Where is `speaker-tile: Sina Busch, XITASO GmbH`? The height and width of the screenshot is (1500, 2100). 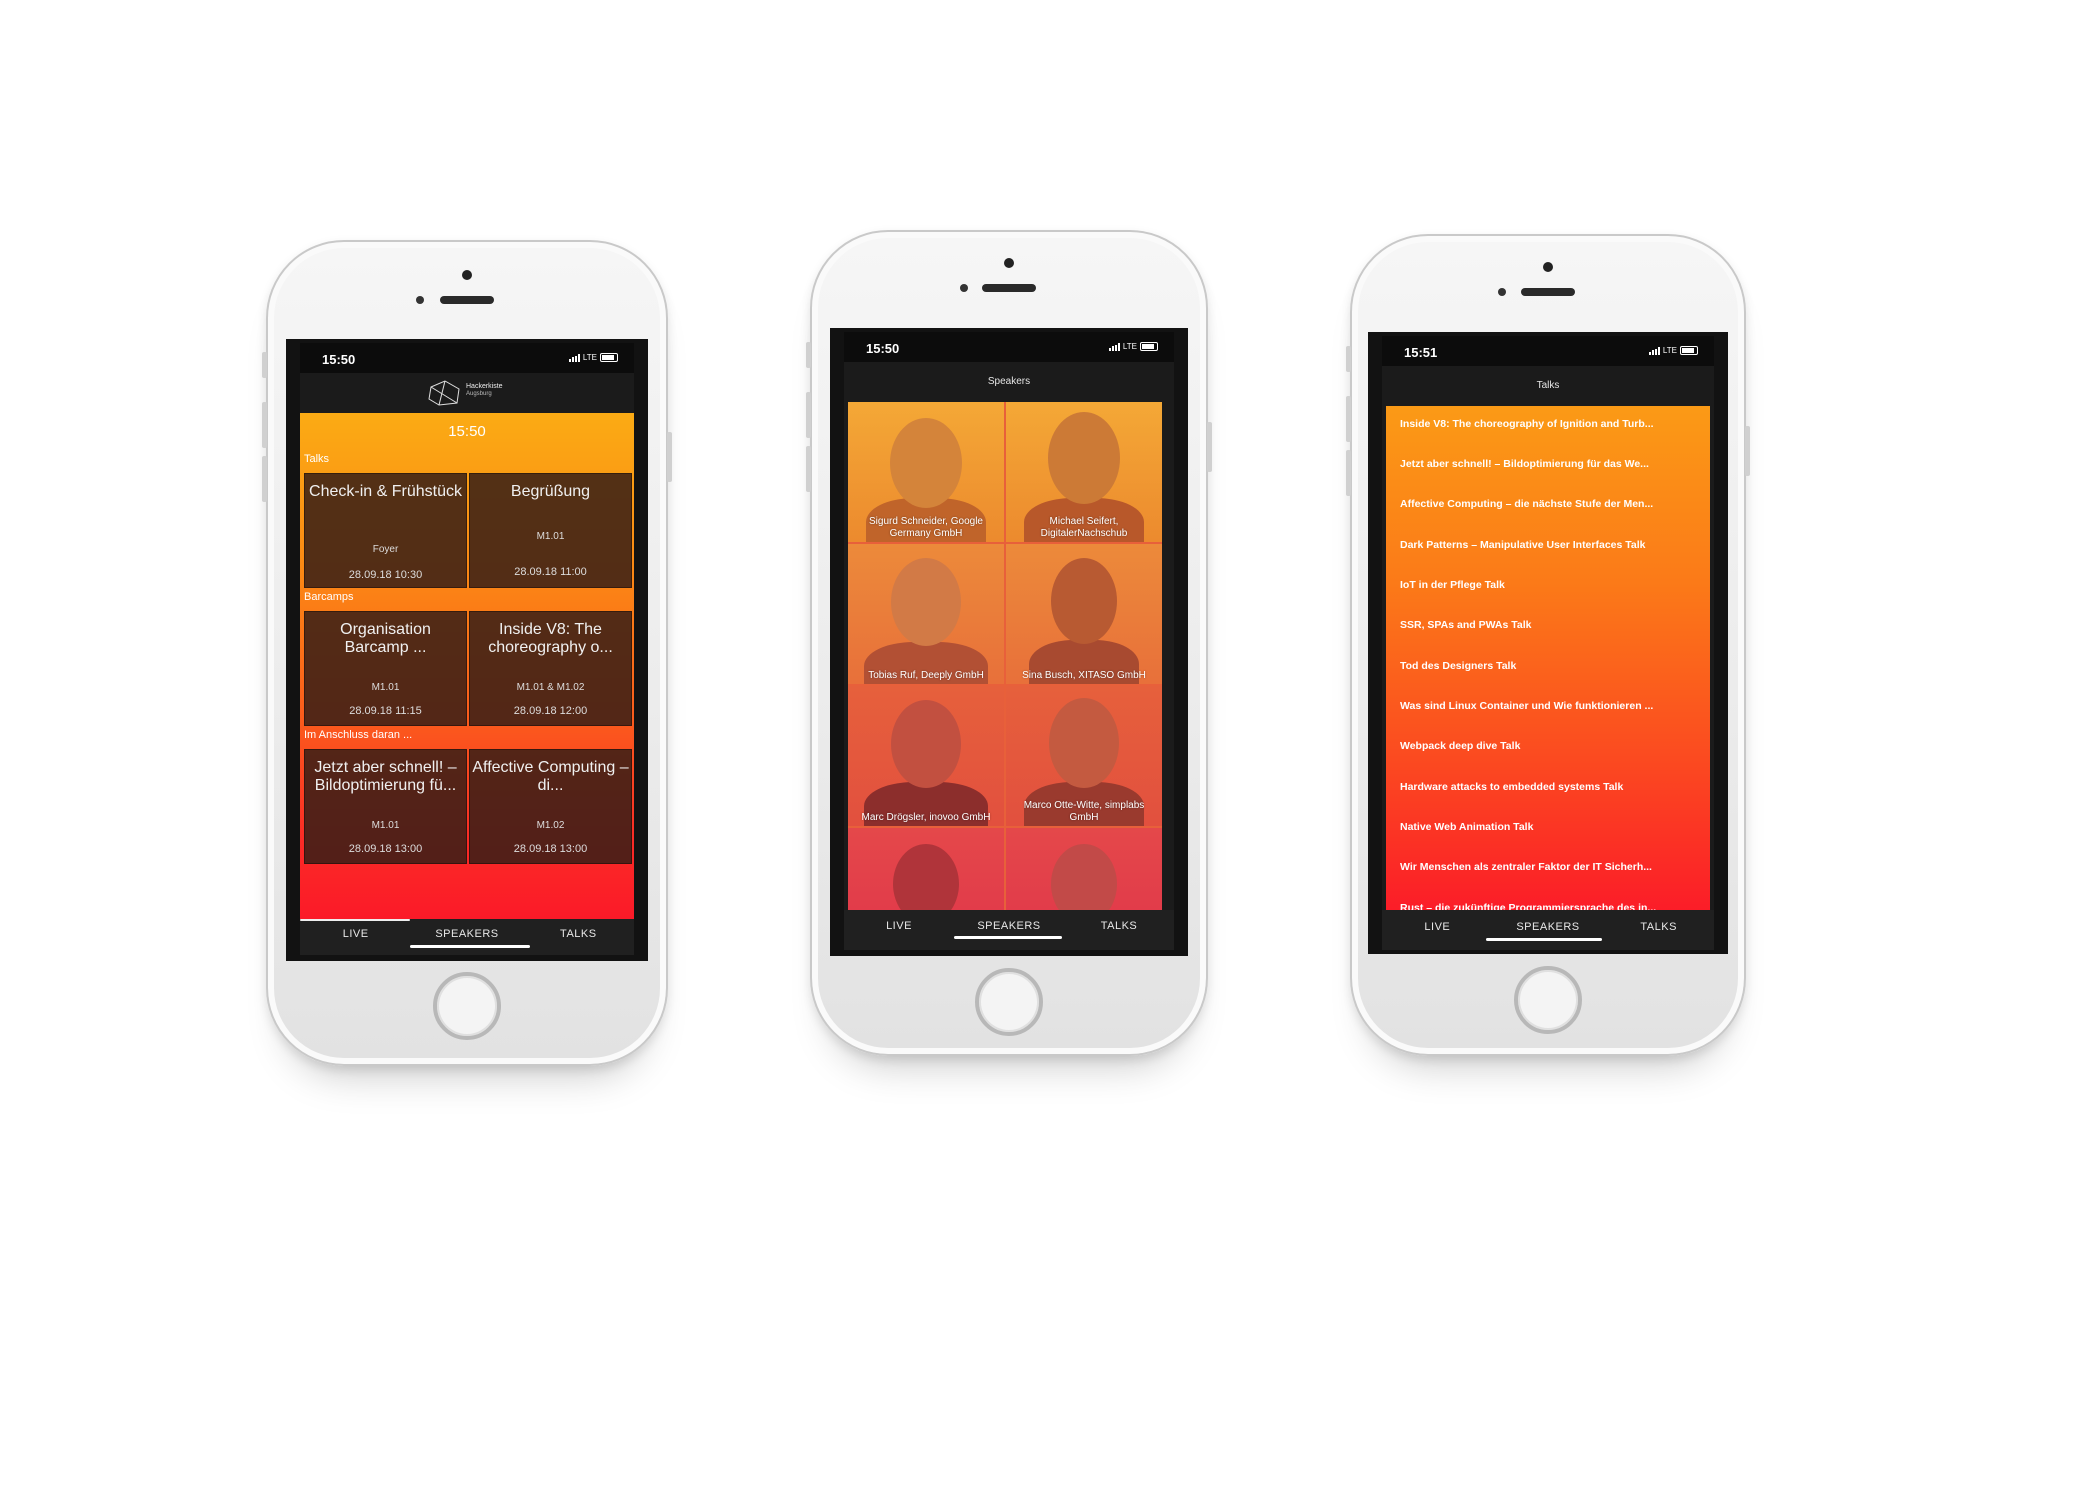 speaker-tile: Sina Busch, XITASO GmbH is located at coordinates (1084, 614).